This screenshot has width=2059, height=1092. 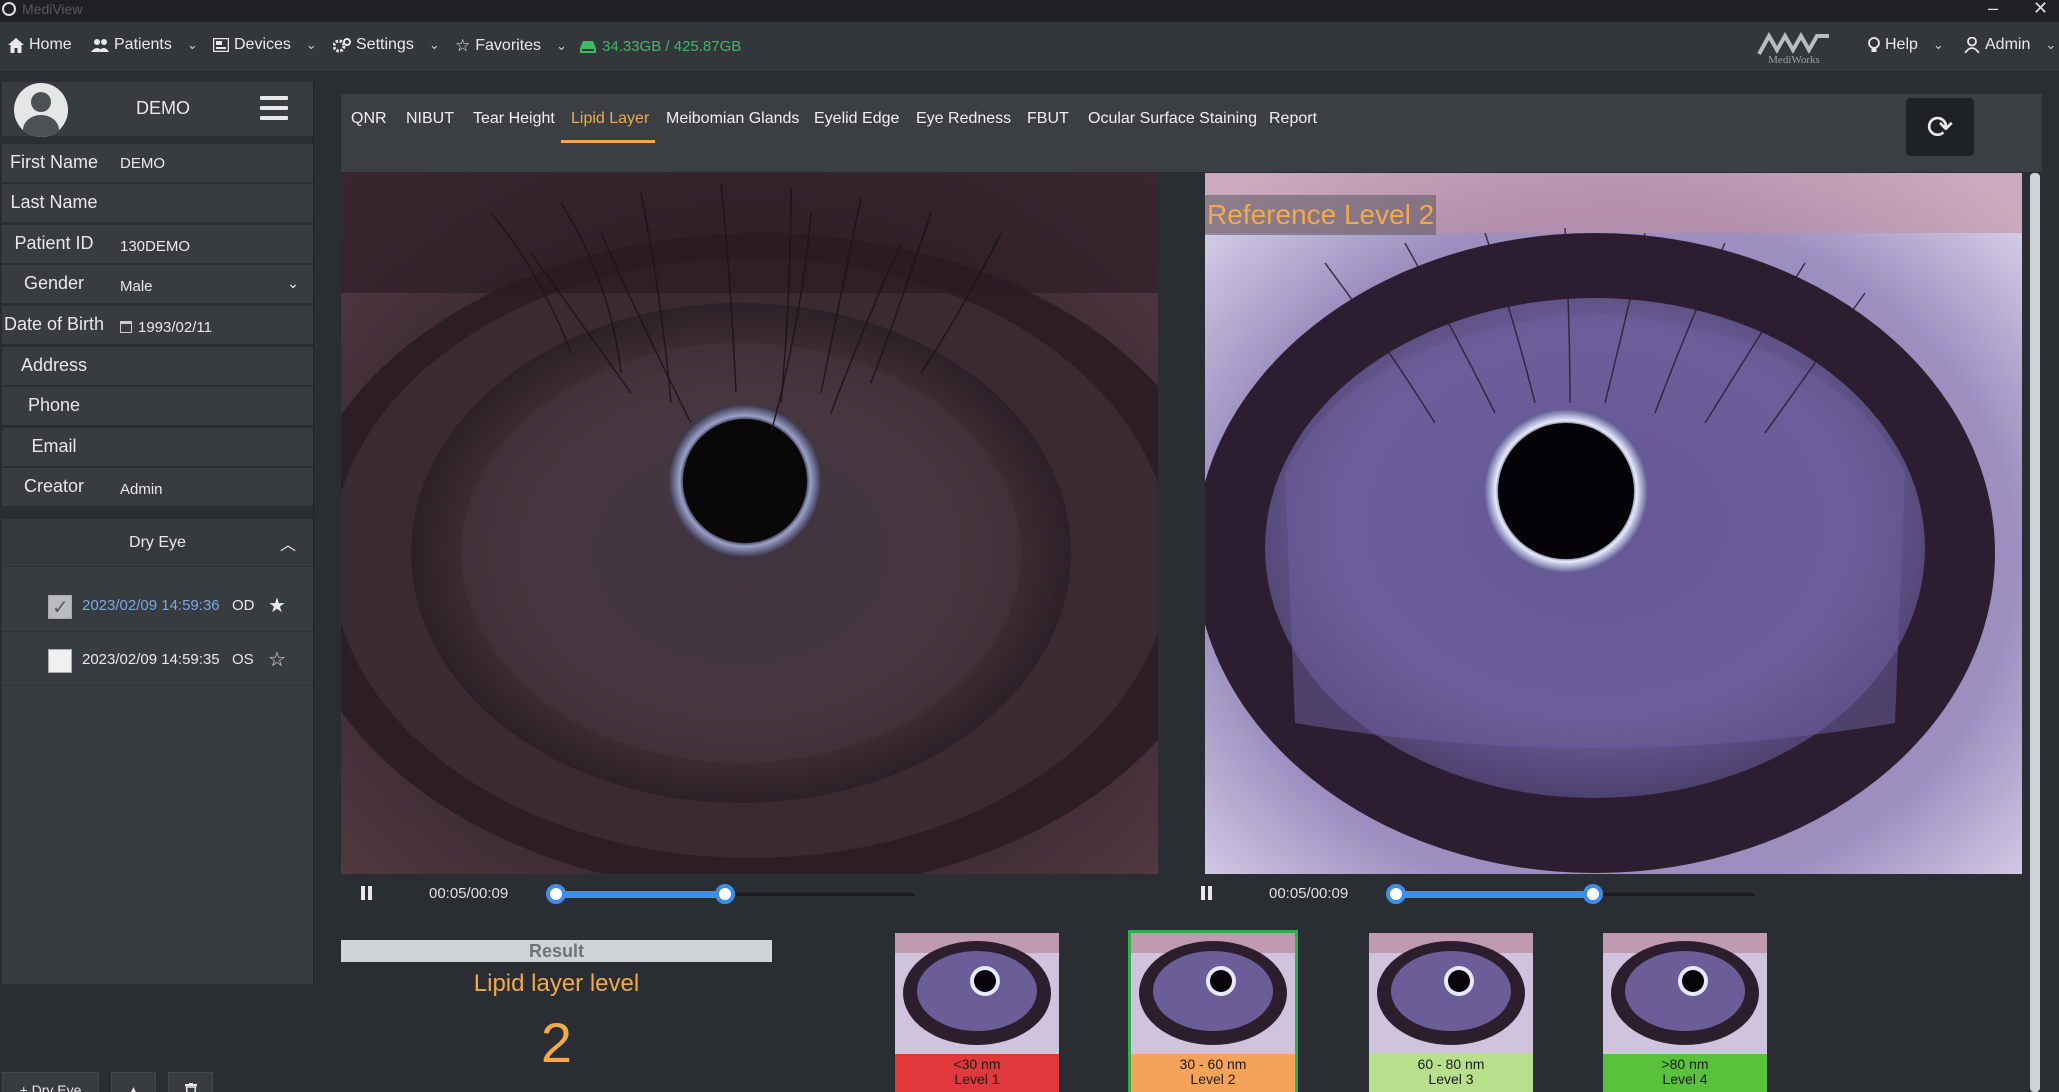 What do you see at coordinates (386, 45) in the screenshot?
I see `nav-settings: Settings ⌄` at bounding box center [386, 45].